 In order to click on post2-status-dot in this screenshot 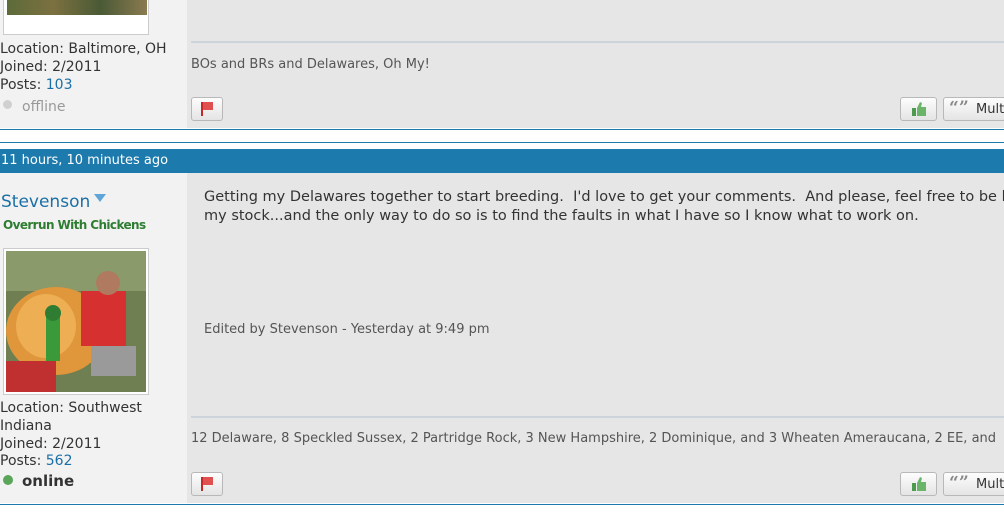, I will do `click(8, 480)`.